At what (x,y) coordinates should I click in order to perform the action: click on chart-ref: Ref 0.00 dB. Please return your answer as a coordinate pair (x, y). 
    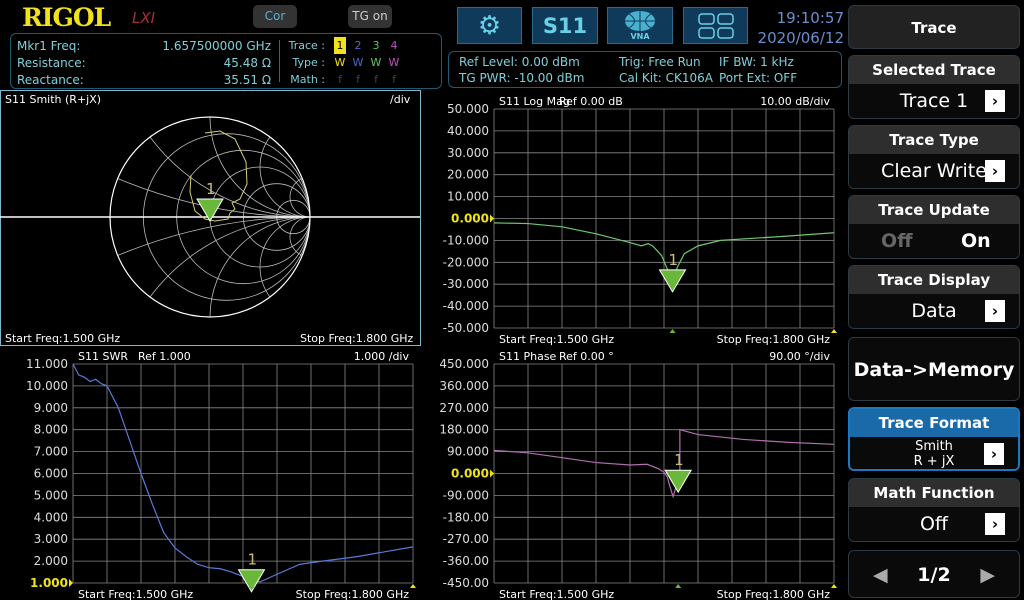
    Looking at the image, I should click on (591, 101).